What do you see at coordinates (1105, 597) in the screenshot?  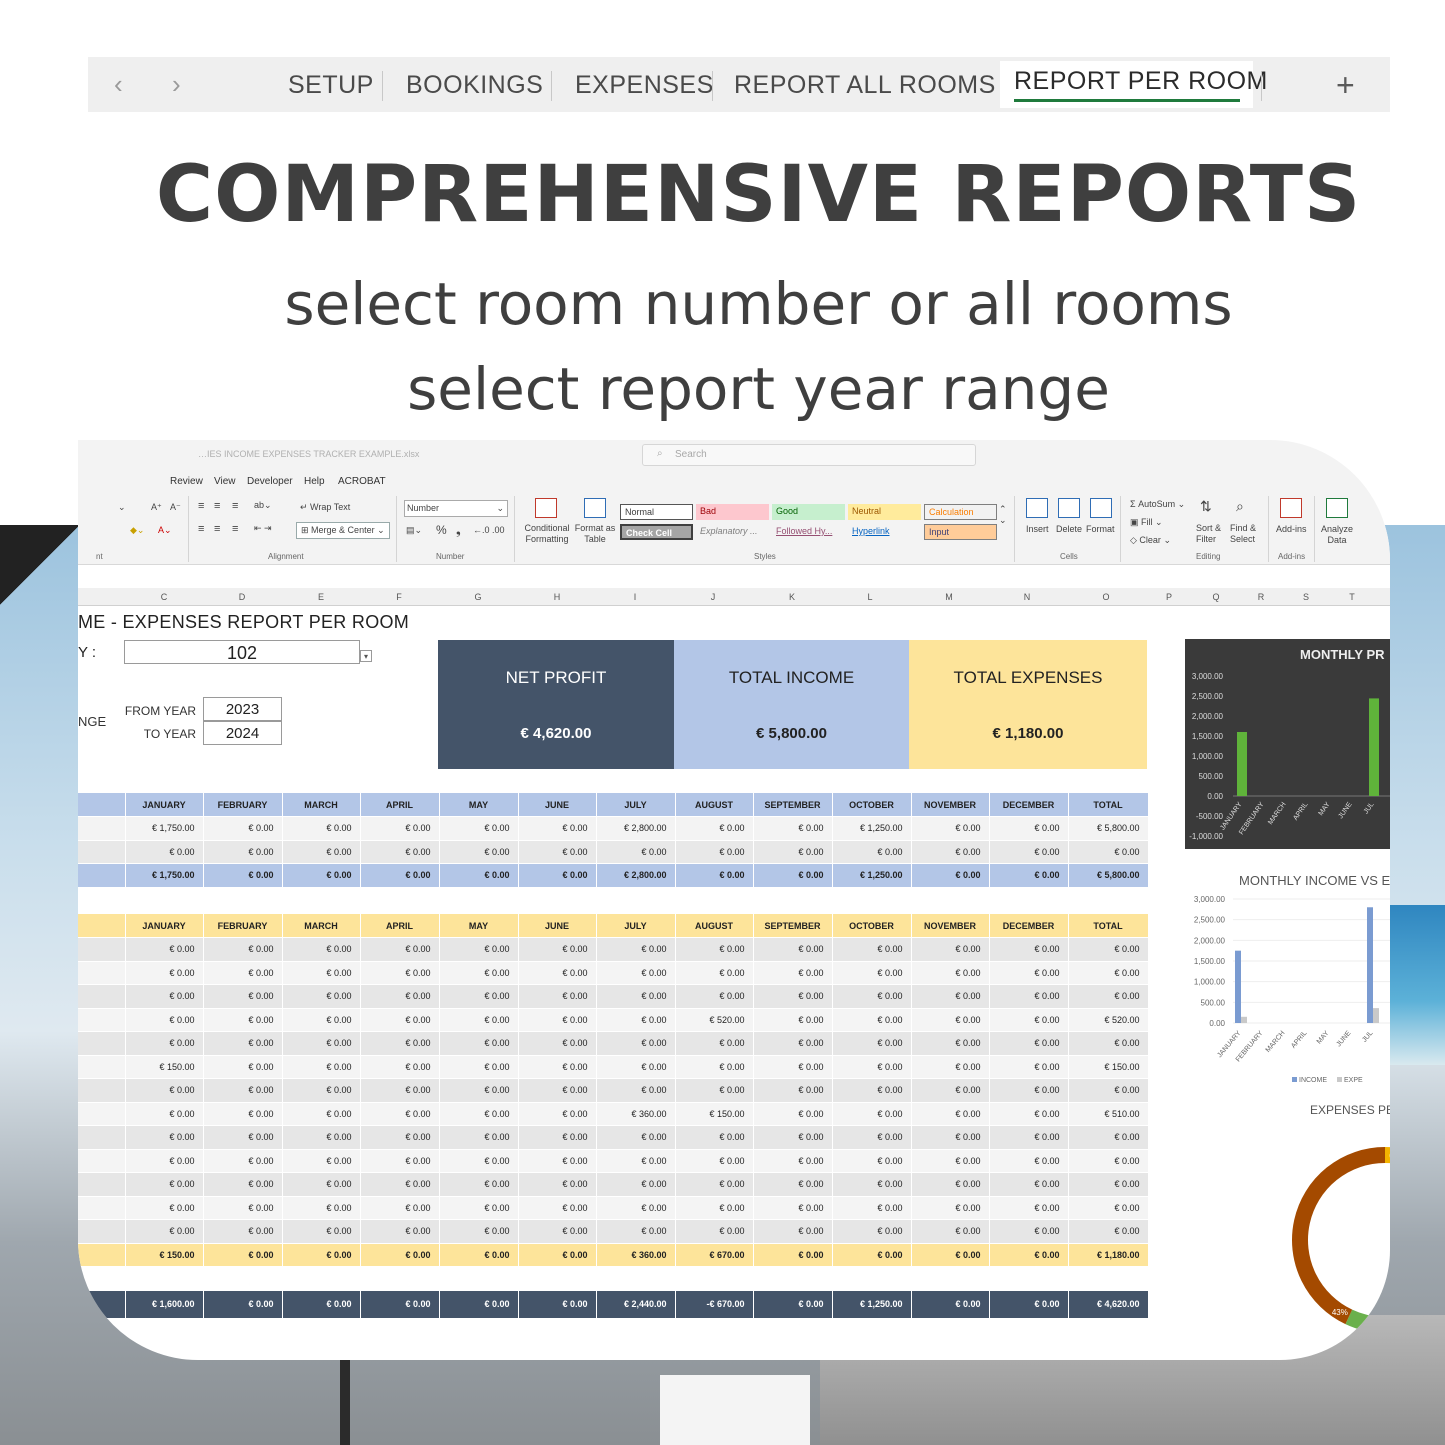 I see `column-header: O` at bounding box center [1105, 597].